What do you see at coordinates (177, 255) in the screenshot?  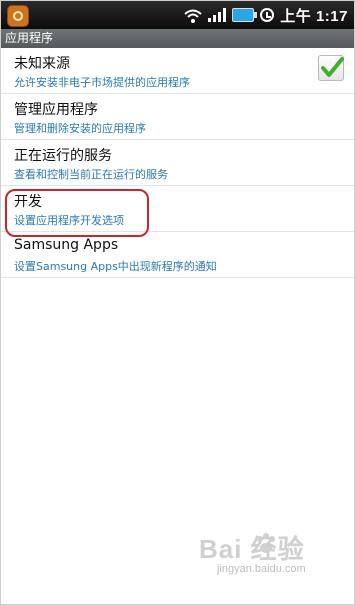 I see `list-item-samsung-apps: Samsung Apps 设置Samsung Apps中出现新程序的通知` at bounding box center [177, 255].